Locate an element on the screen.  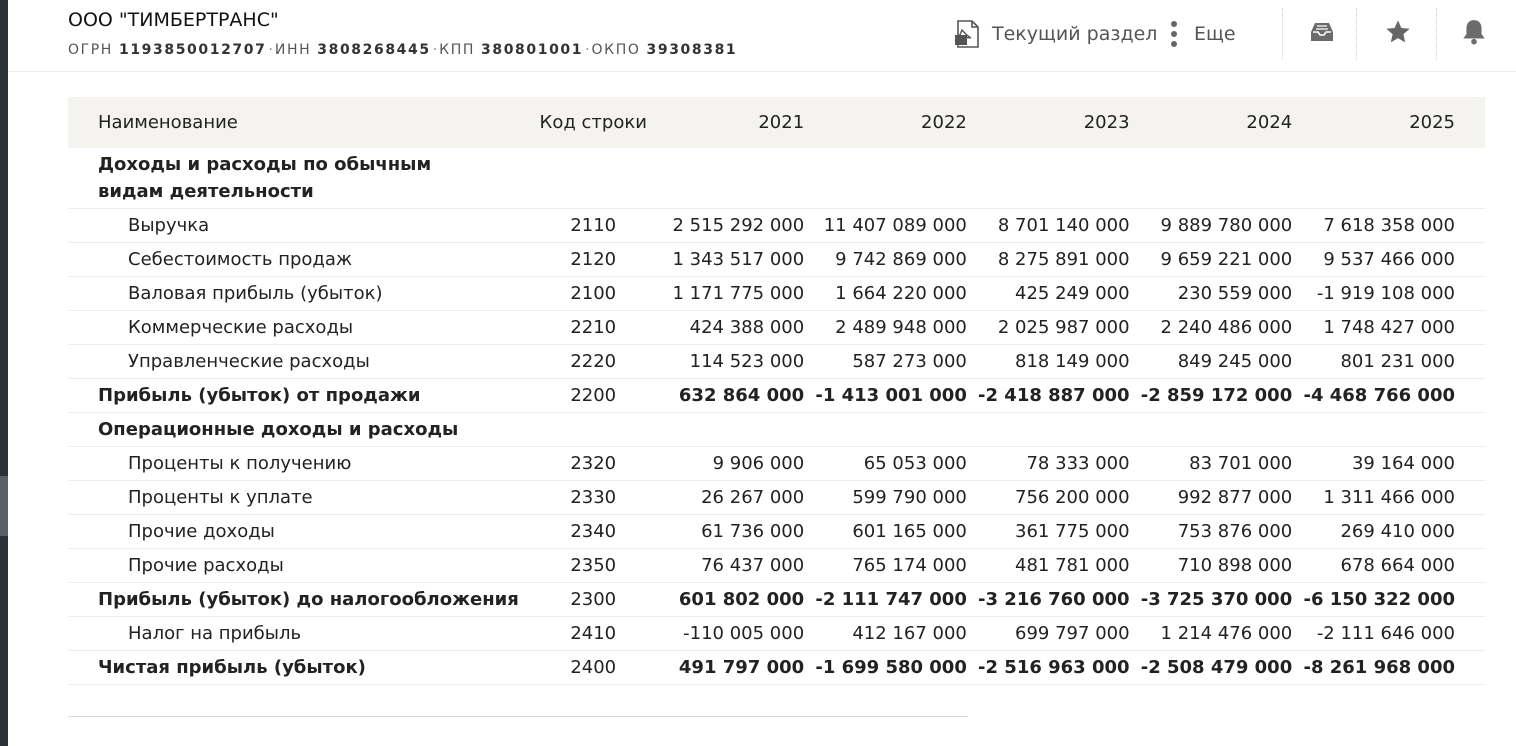
row-name: Себестоимость продаж is located at coordinates (303, 259).